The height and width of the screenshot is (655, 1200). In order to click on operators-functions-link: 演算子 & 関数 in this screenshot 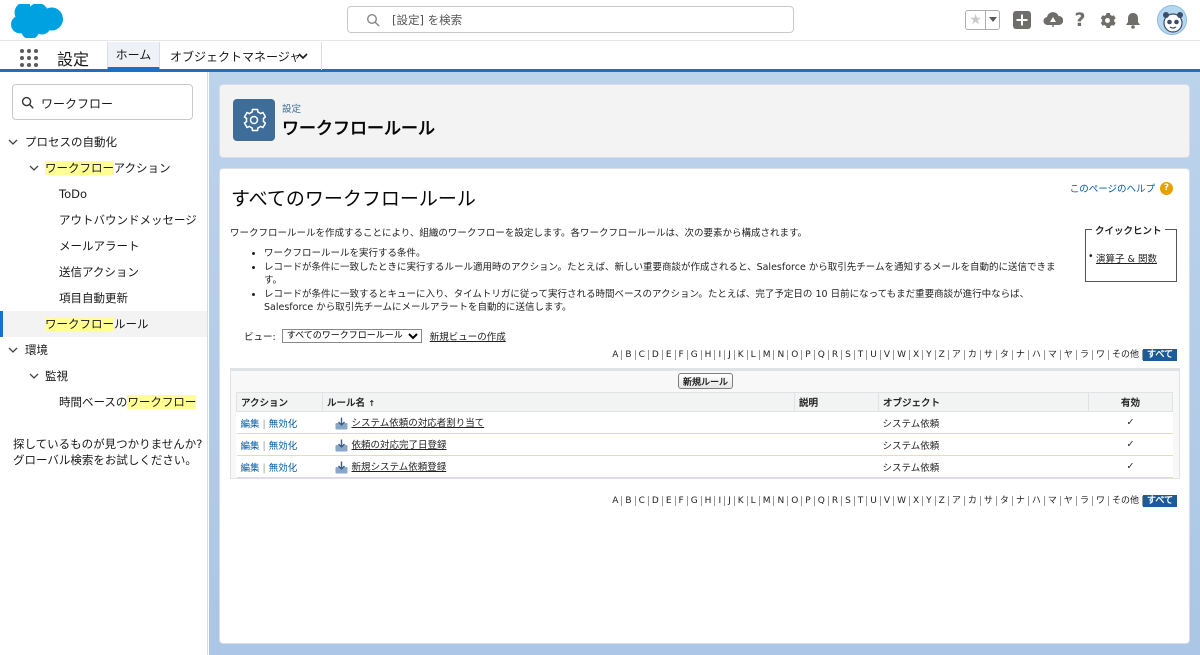, I will do `click(1122, 258)`.